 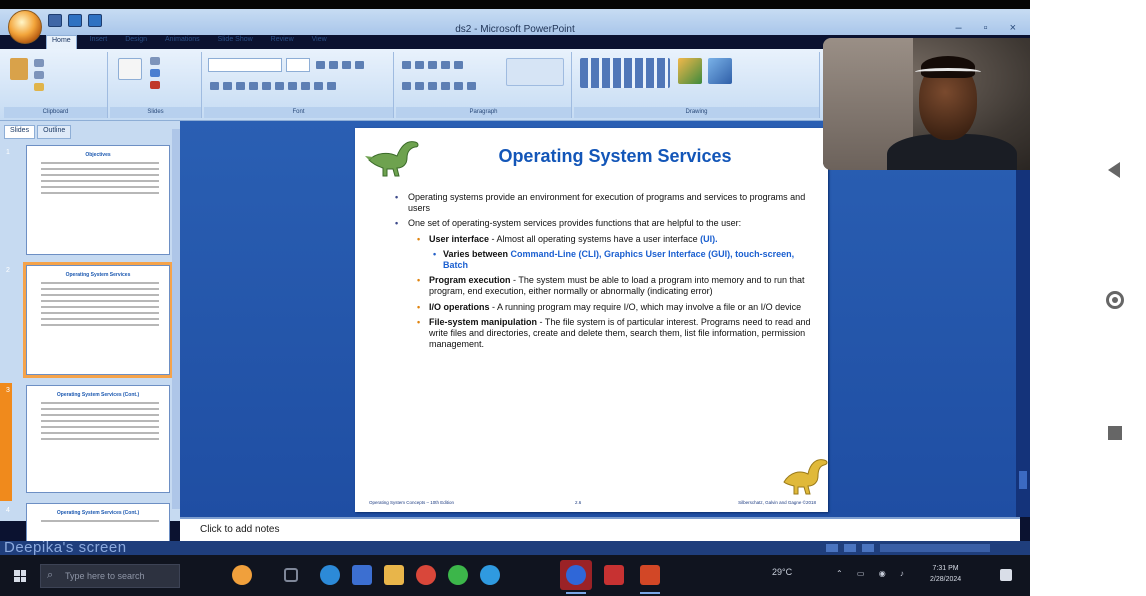 I want to click on ribbon-group-label: Clipboard, so click(x=55, y=112).